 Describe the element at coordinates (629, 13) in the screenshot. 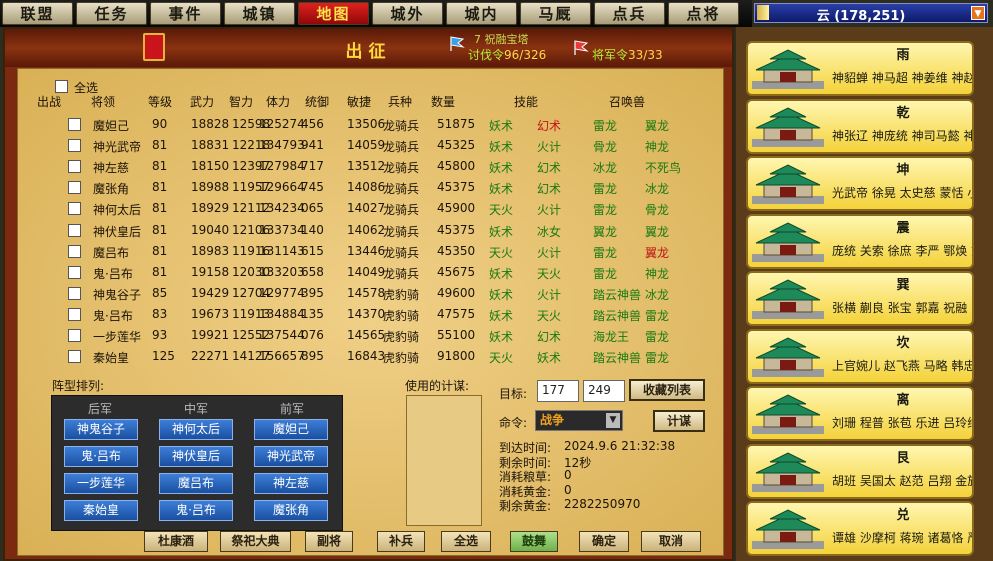

I see `nav-tab: 点兵` at that location.